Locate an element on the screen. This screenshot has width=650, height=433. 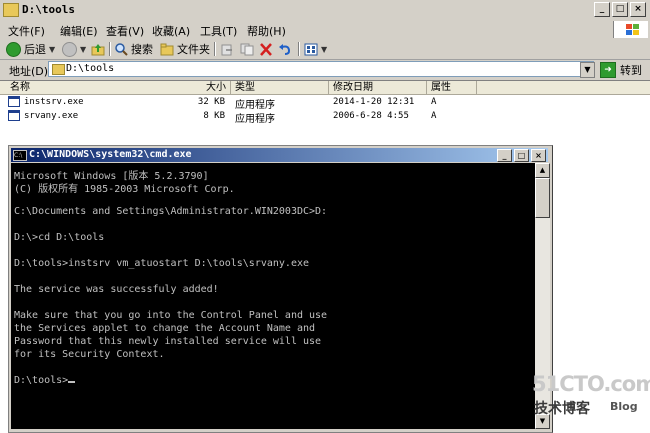
search-button: 搜索 is located at coordinates (133, 49).